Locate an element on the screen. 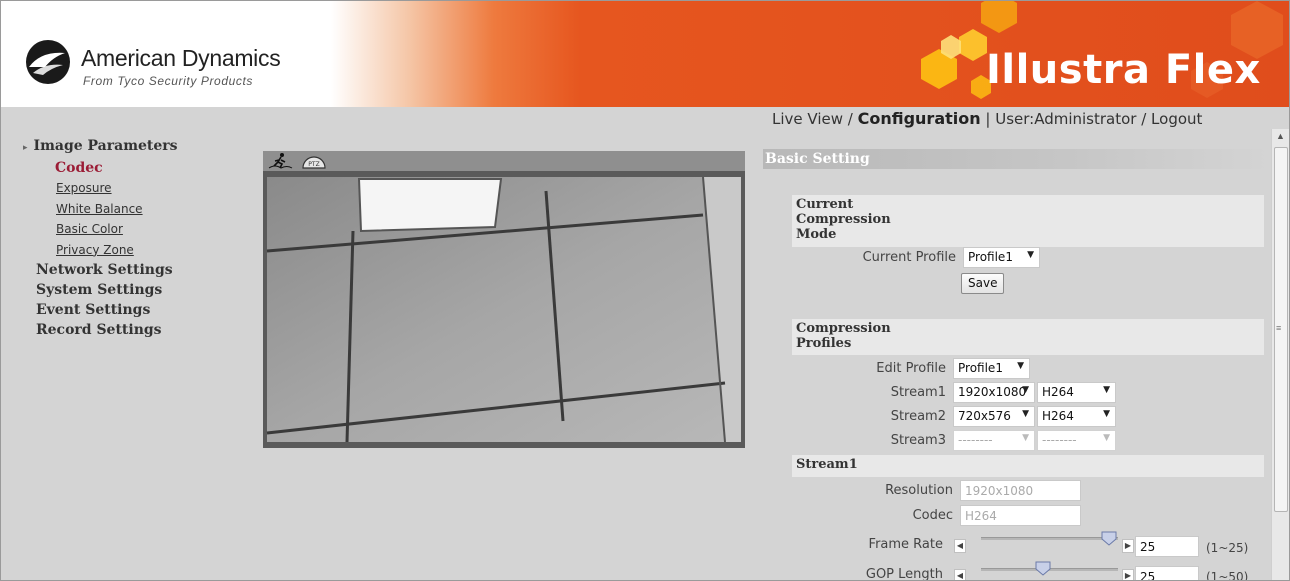 The width and height of the screenshot is (1290, 581). current-profile-select: Profile1 ▼ is located at coordinates (1001, 257).